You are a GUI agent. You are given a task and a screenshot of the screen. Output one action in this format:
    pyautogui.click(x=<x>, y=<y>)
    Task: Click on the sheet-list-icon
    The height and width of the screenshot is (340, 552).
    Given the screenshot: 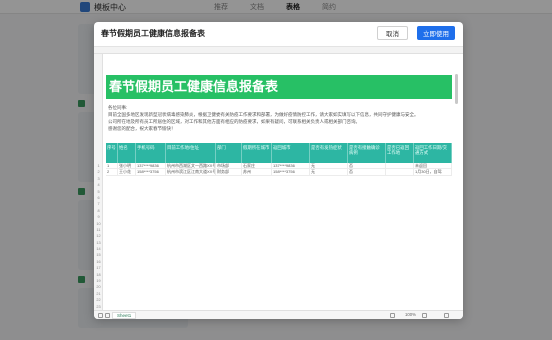 What is the action you would take?
    pyautogui.click(x=107, y=315)
    